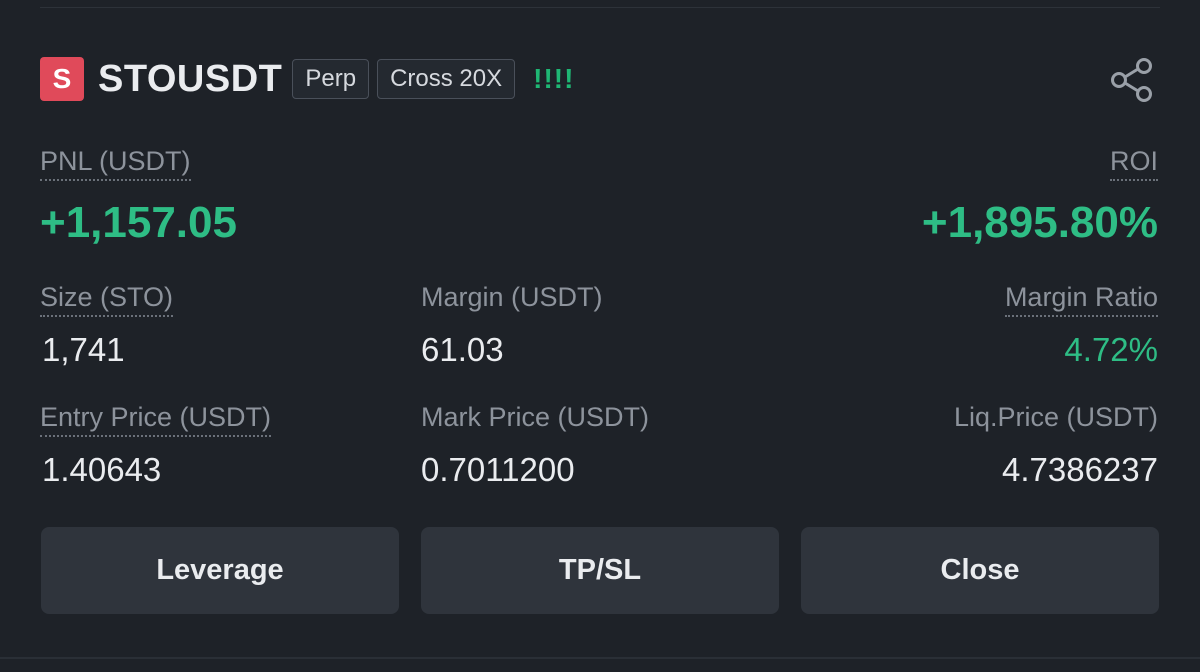 This screenshot has width=1200, height=672. I want to click on margin-mode-tag: Cross 20X, so click(446, 79).